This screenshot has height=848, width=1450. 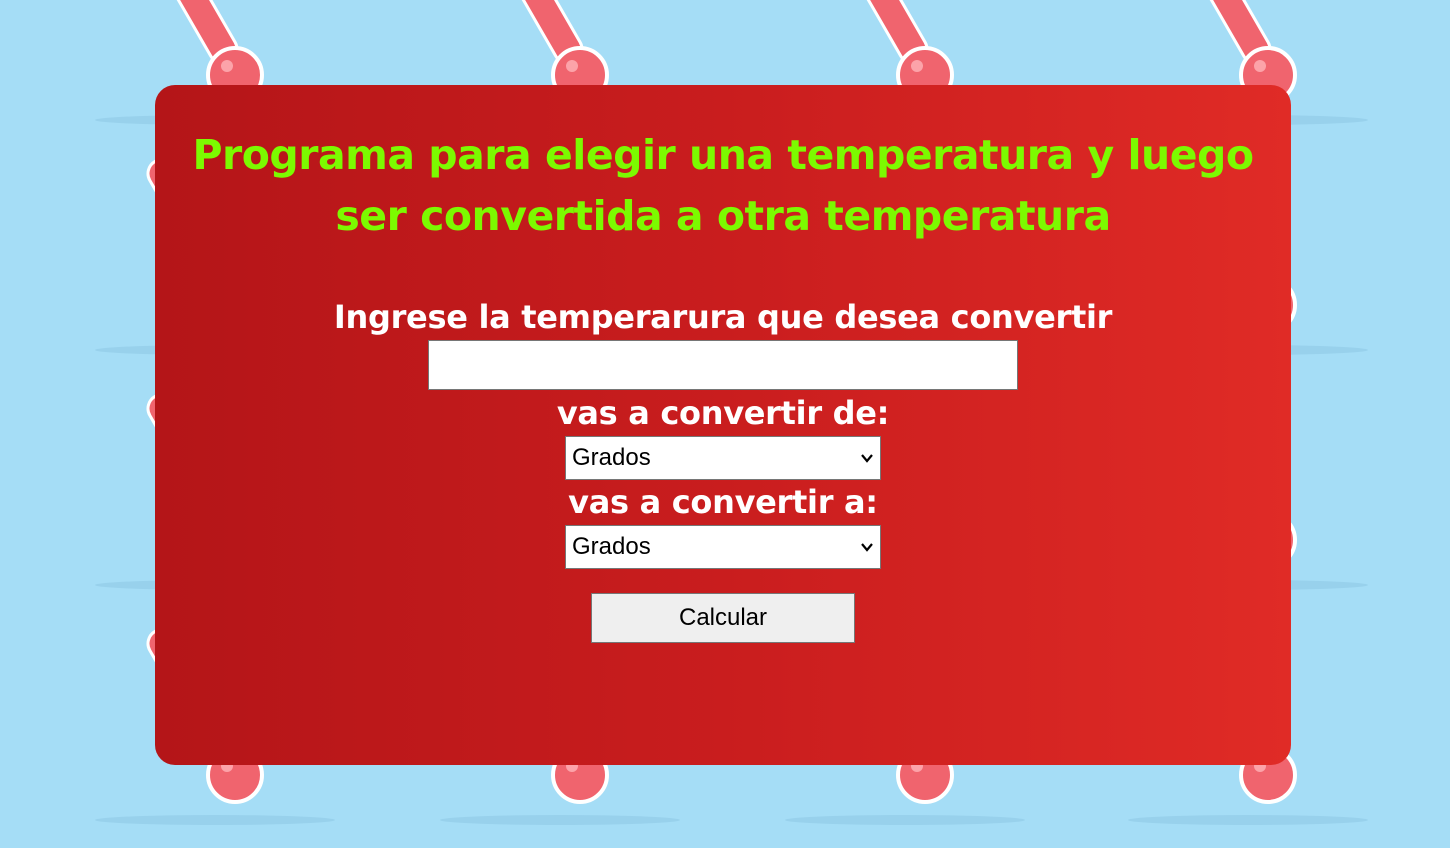 I want to click on temperature-input, so click(x=723, y=365).